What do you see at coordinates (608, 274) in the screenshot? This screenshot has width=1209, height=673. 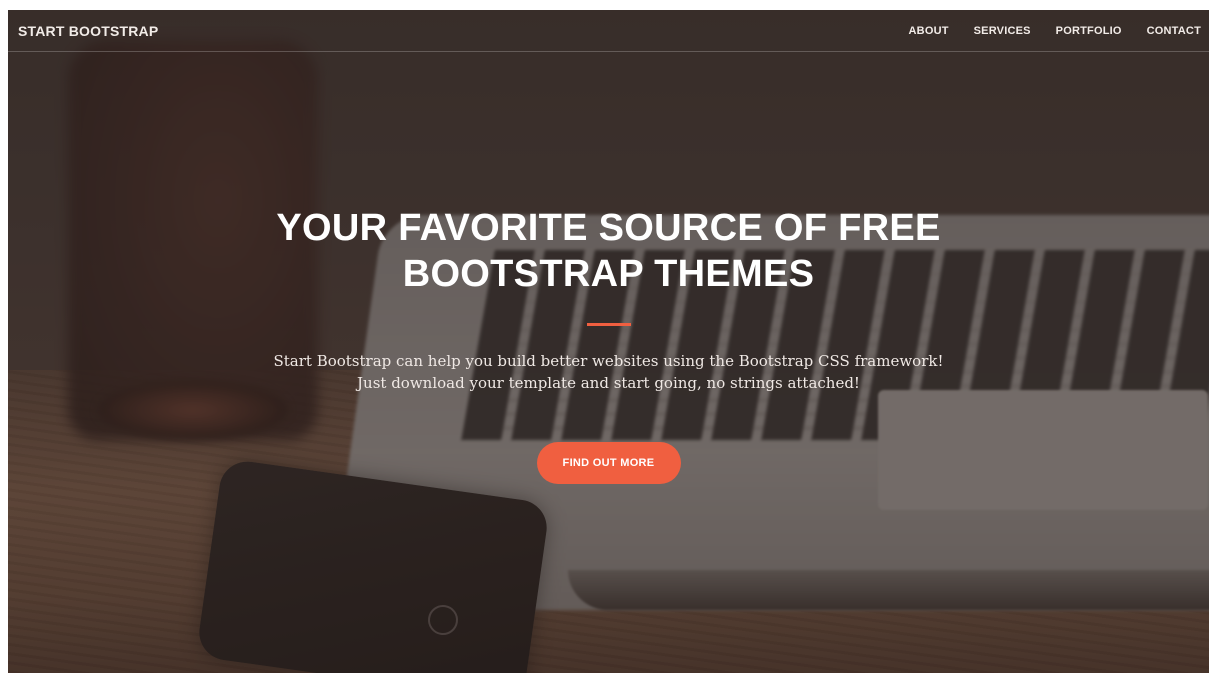 I see `hero-title-line-2: BOOTSTRAP THEMES` at bounding box center [608, 274].